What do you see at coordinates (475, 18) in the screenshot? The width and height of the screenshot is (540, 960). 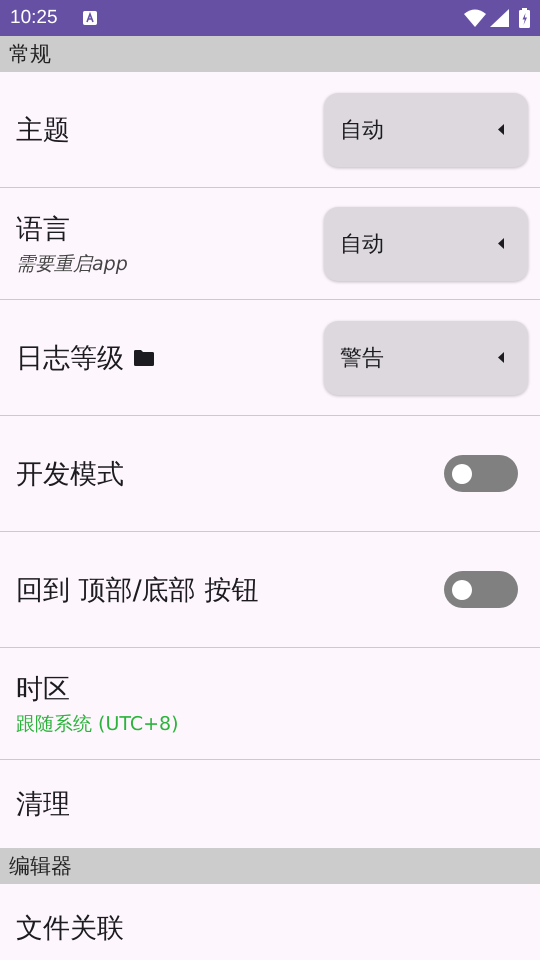 I see `wifi-icon` at bounding box center [475, 18].